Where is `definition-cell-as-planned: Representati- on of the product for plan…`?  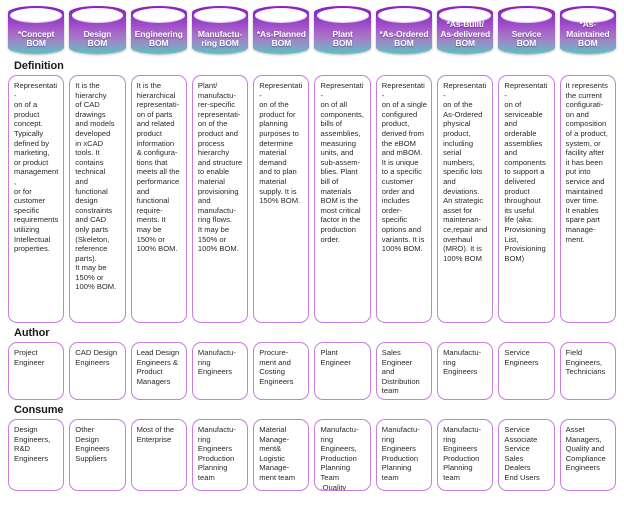
definition-cell-as-planned: Representati- on of the product for plan… is located at coordinates (281, 199).